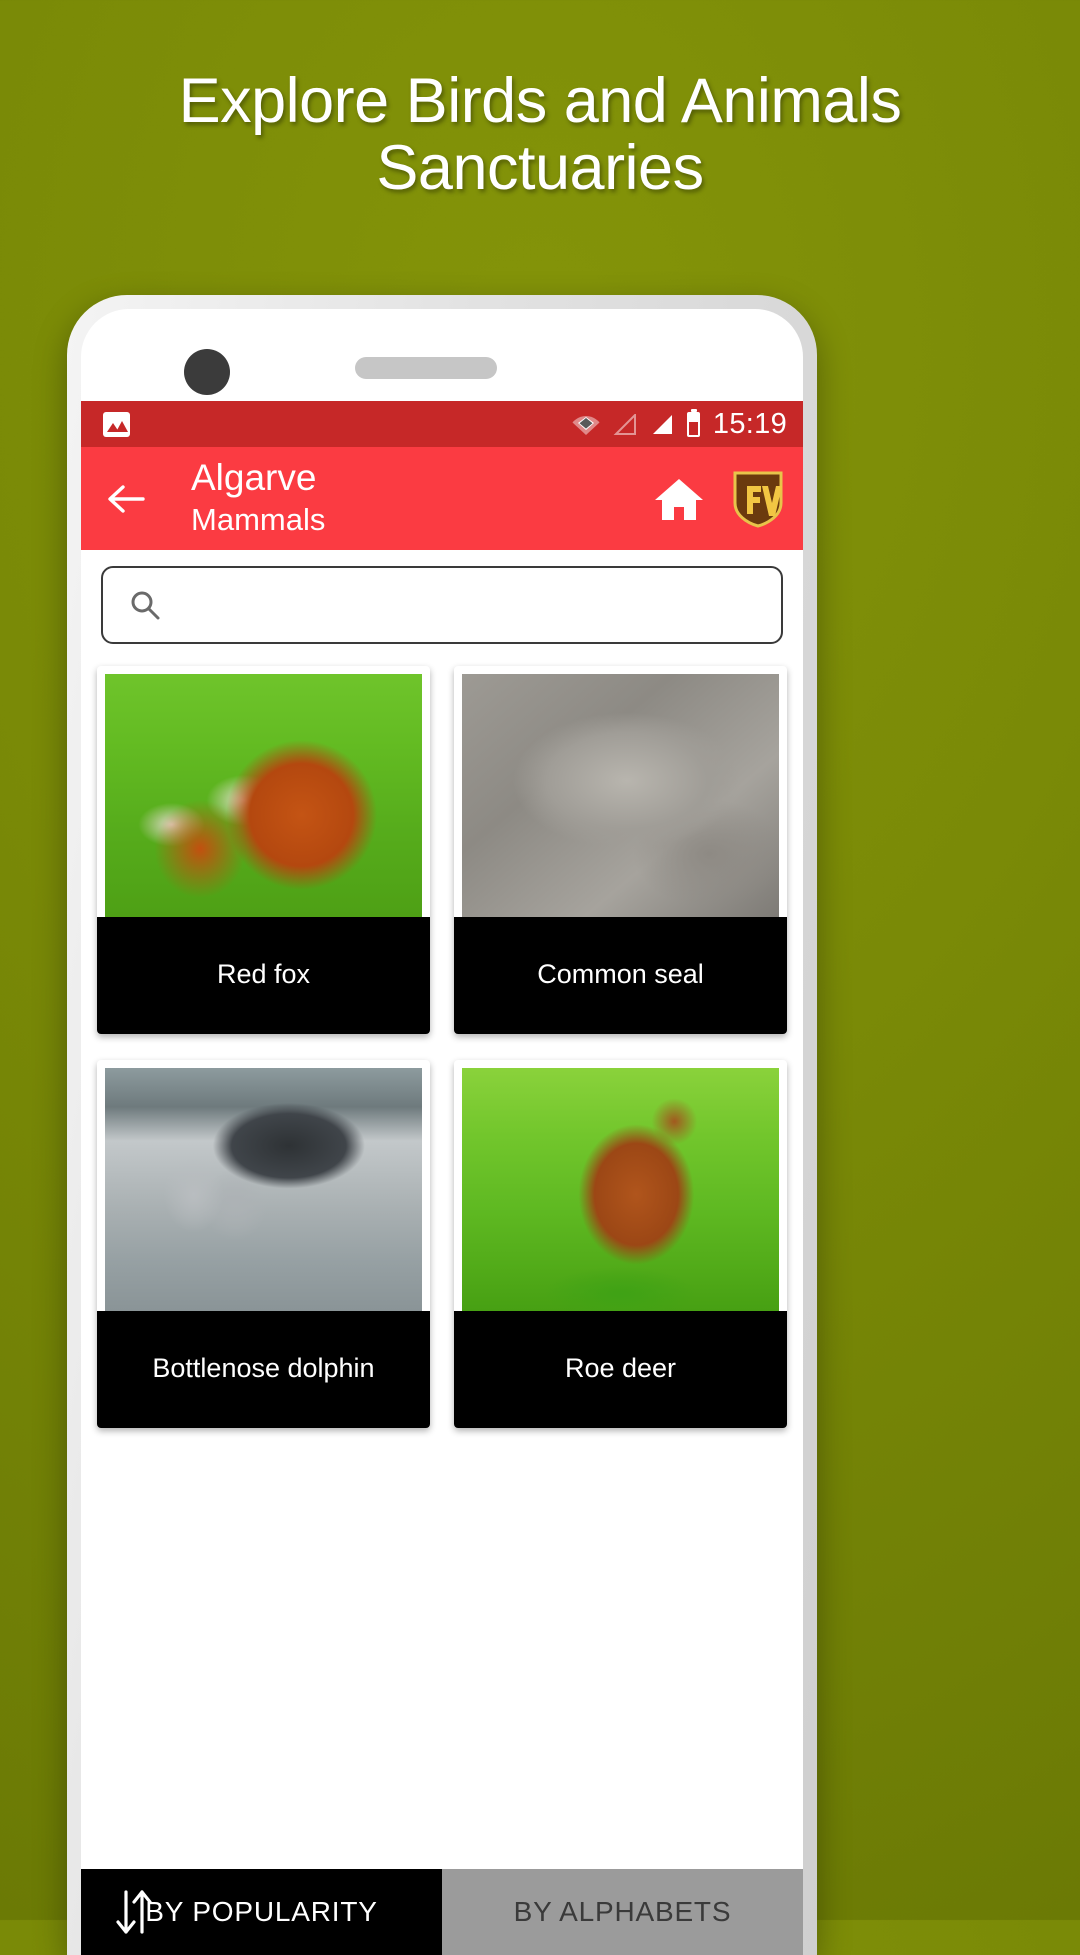 The width and height of the screenshot is (1080, 1955). What do you see at coordinates (263, 975) in the screenshot?
I see `card-label: Red fox` at bounding box center [263, 975].